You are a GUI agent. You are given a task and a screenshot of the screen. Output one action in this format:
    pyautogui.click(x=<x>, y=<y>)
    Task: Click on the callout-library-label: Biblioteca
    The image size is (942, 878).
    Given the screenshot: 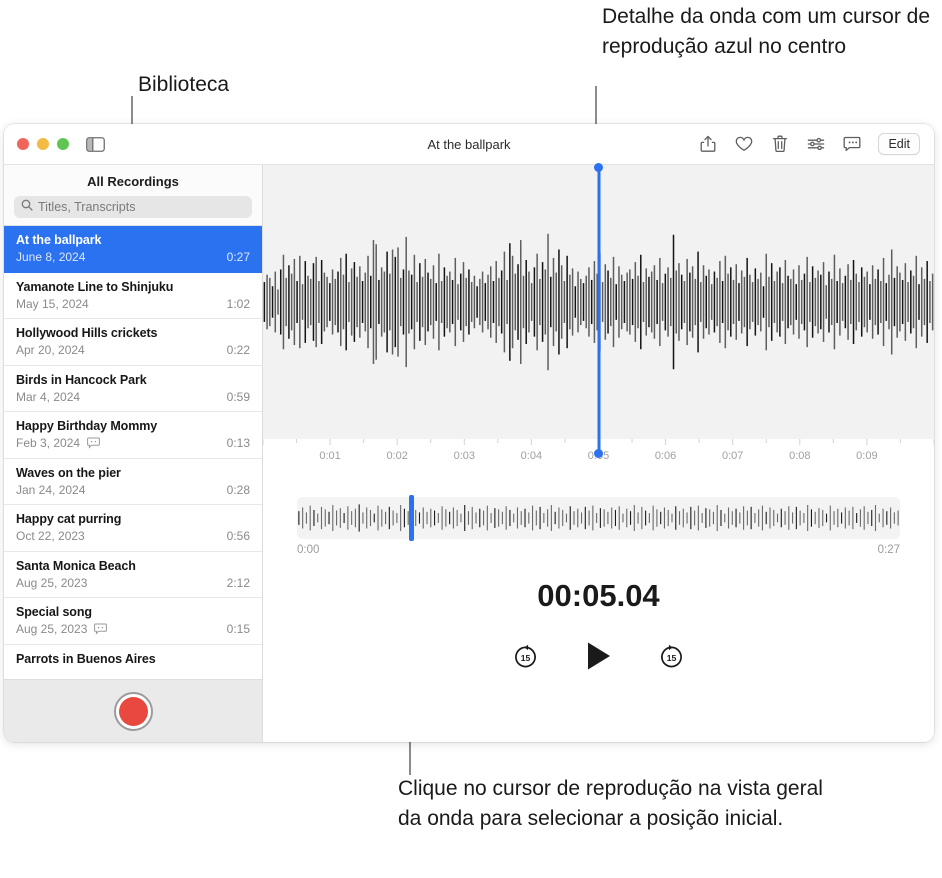 What is the action you would take?
    pyautogui.click(x=184, y=84)
    